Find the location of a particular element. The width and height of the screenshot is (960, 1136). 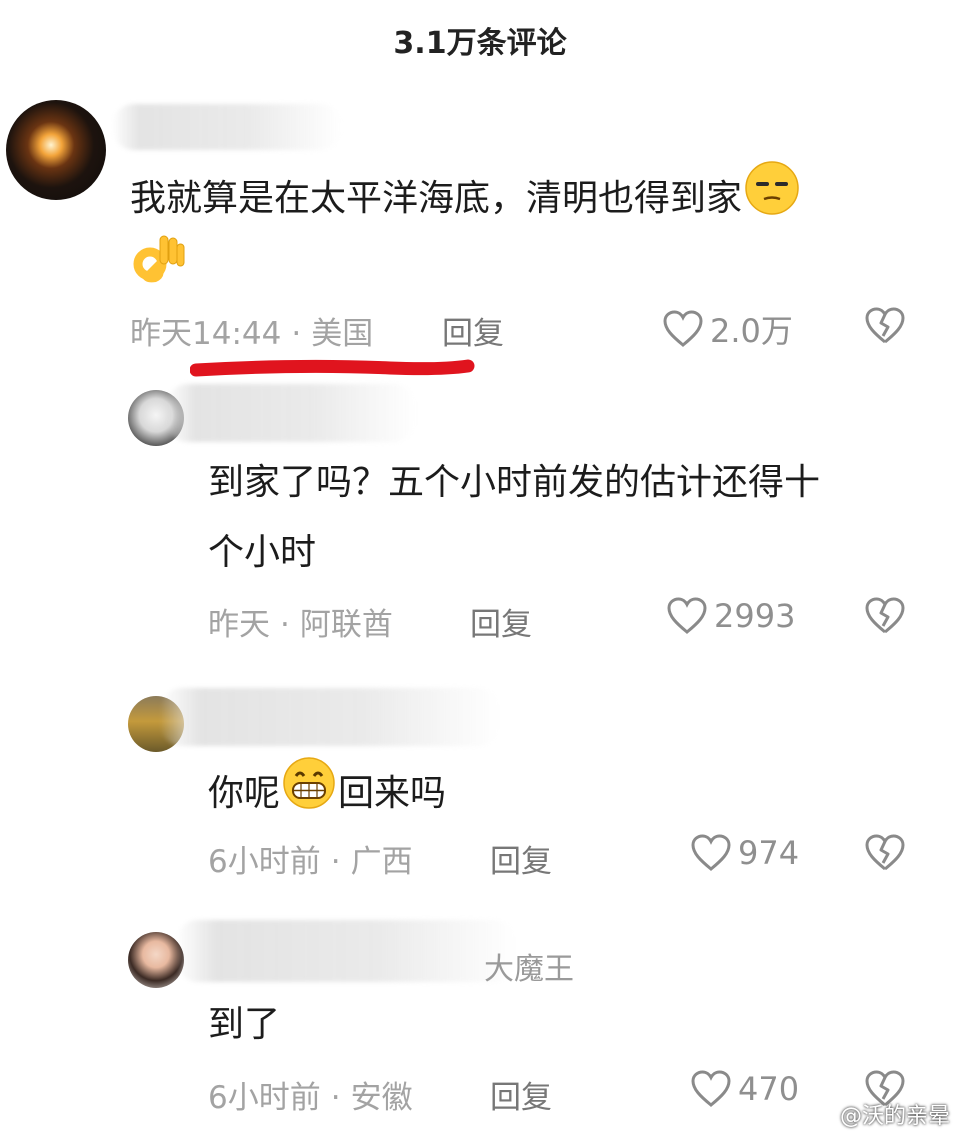

red-underline-annotation is located at coordinates (332, 368).